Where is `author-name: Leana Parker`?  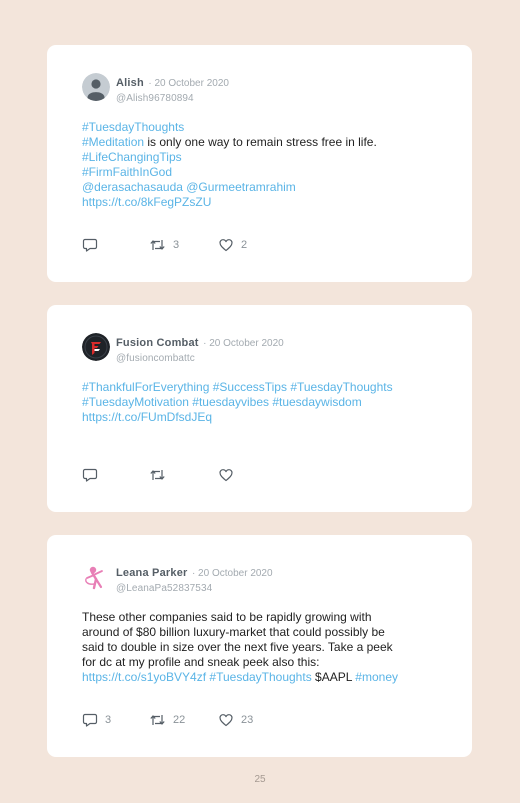 author-name: Leana Parker is located at coordinates (152, 573).